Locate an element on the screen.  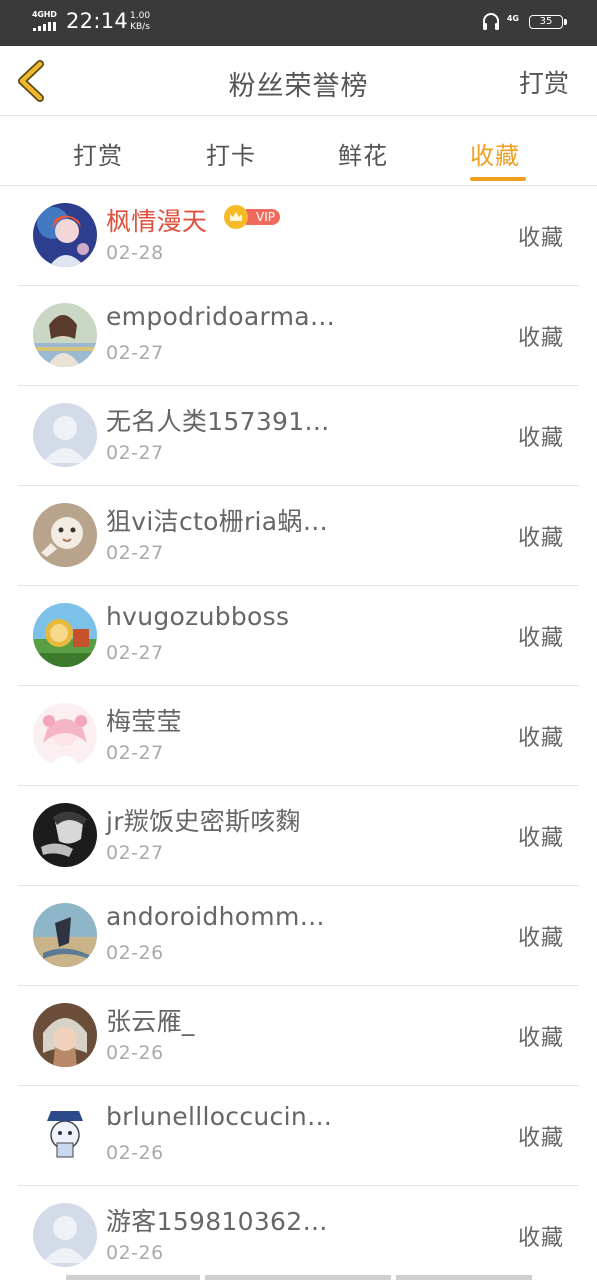
user-name: 枫情漫天 is located at coordinates (157, 221).